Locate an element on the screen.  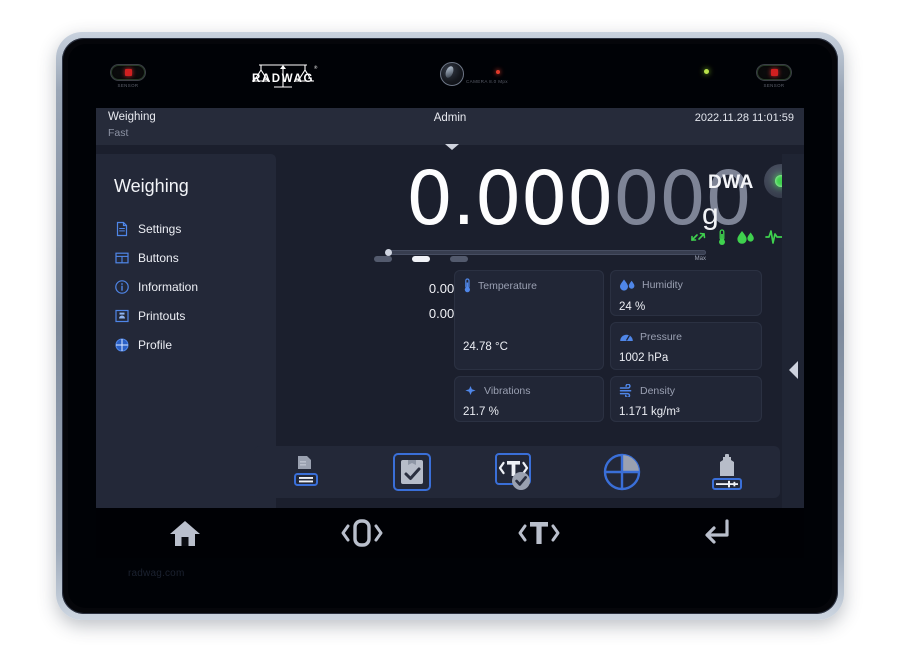
sidebar-item-settings: Settings is located at coordinates (194, 228).